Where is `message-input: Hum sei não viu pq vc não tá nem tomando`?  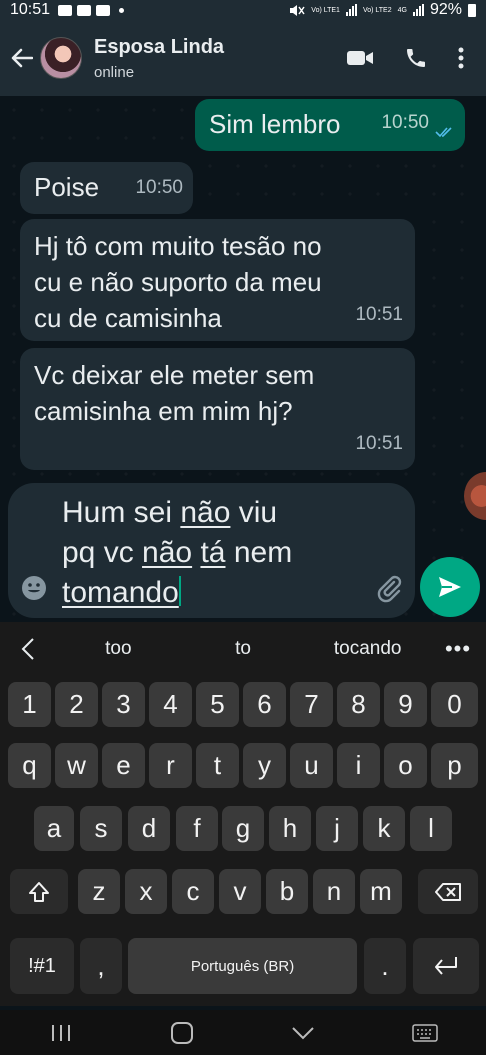
message-input: Hum sei não viu pq vc não tá nem tomando is located at coordinates (212, 553).